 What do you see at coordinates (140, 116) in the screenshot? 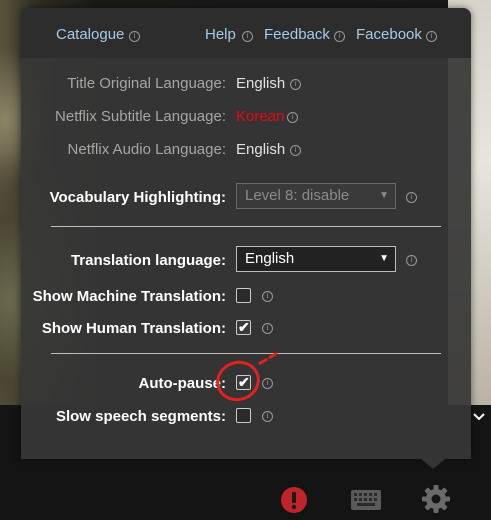
I see `netflix-subtitle-language-label: Netflix Subtitle Language:` at bounding box center [140, 116].